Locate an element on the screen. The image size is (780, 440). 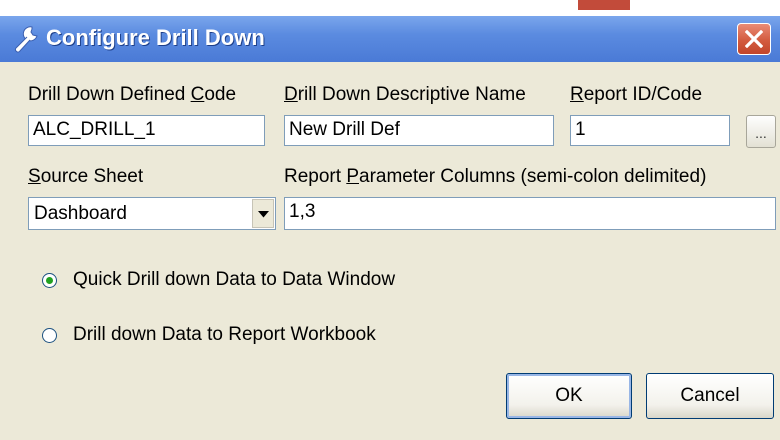
wrench-icon is located at coordinates (27, 39).